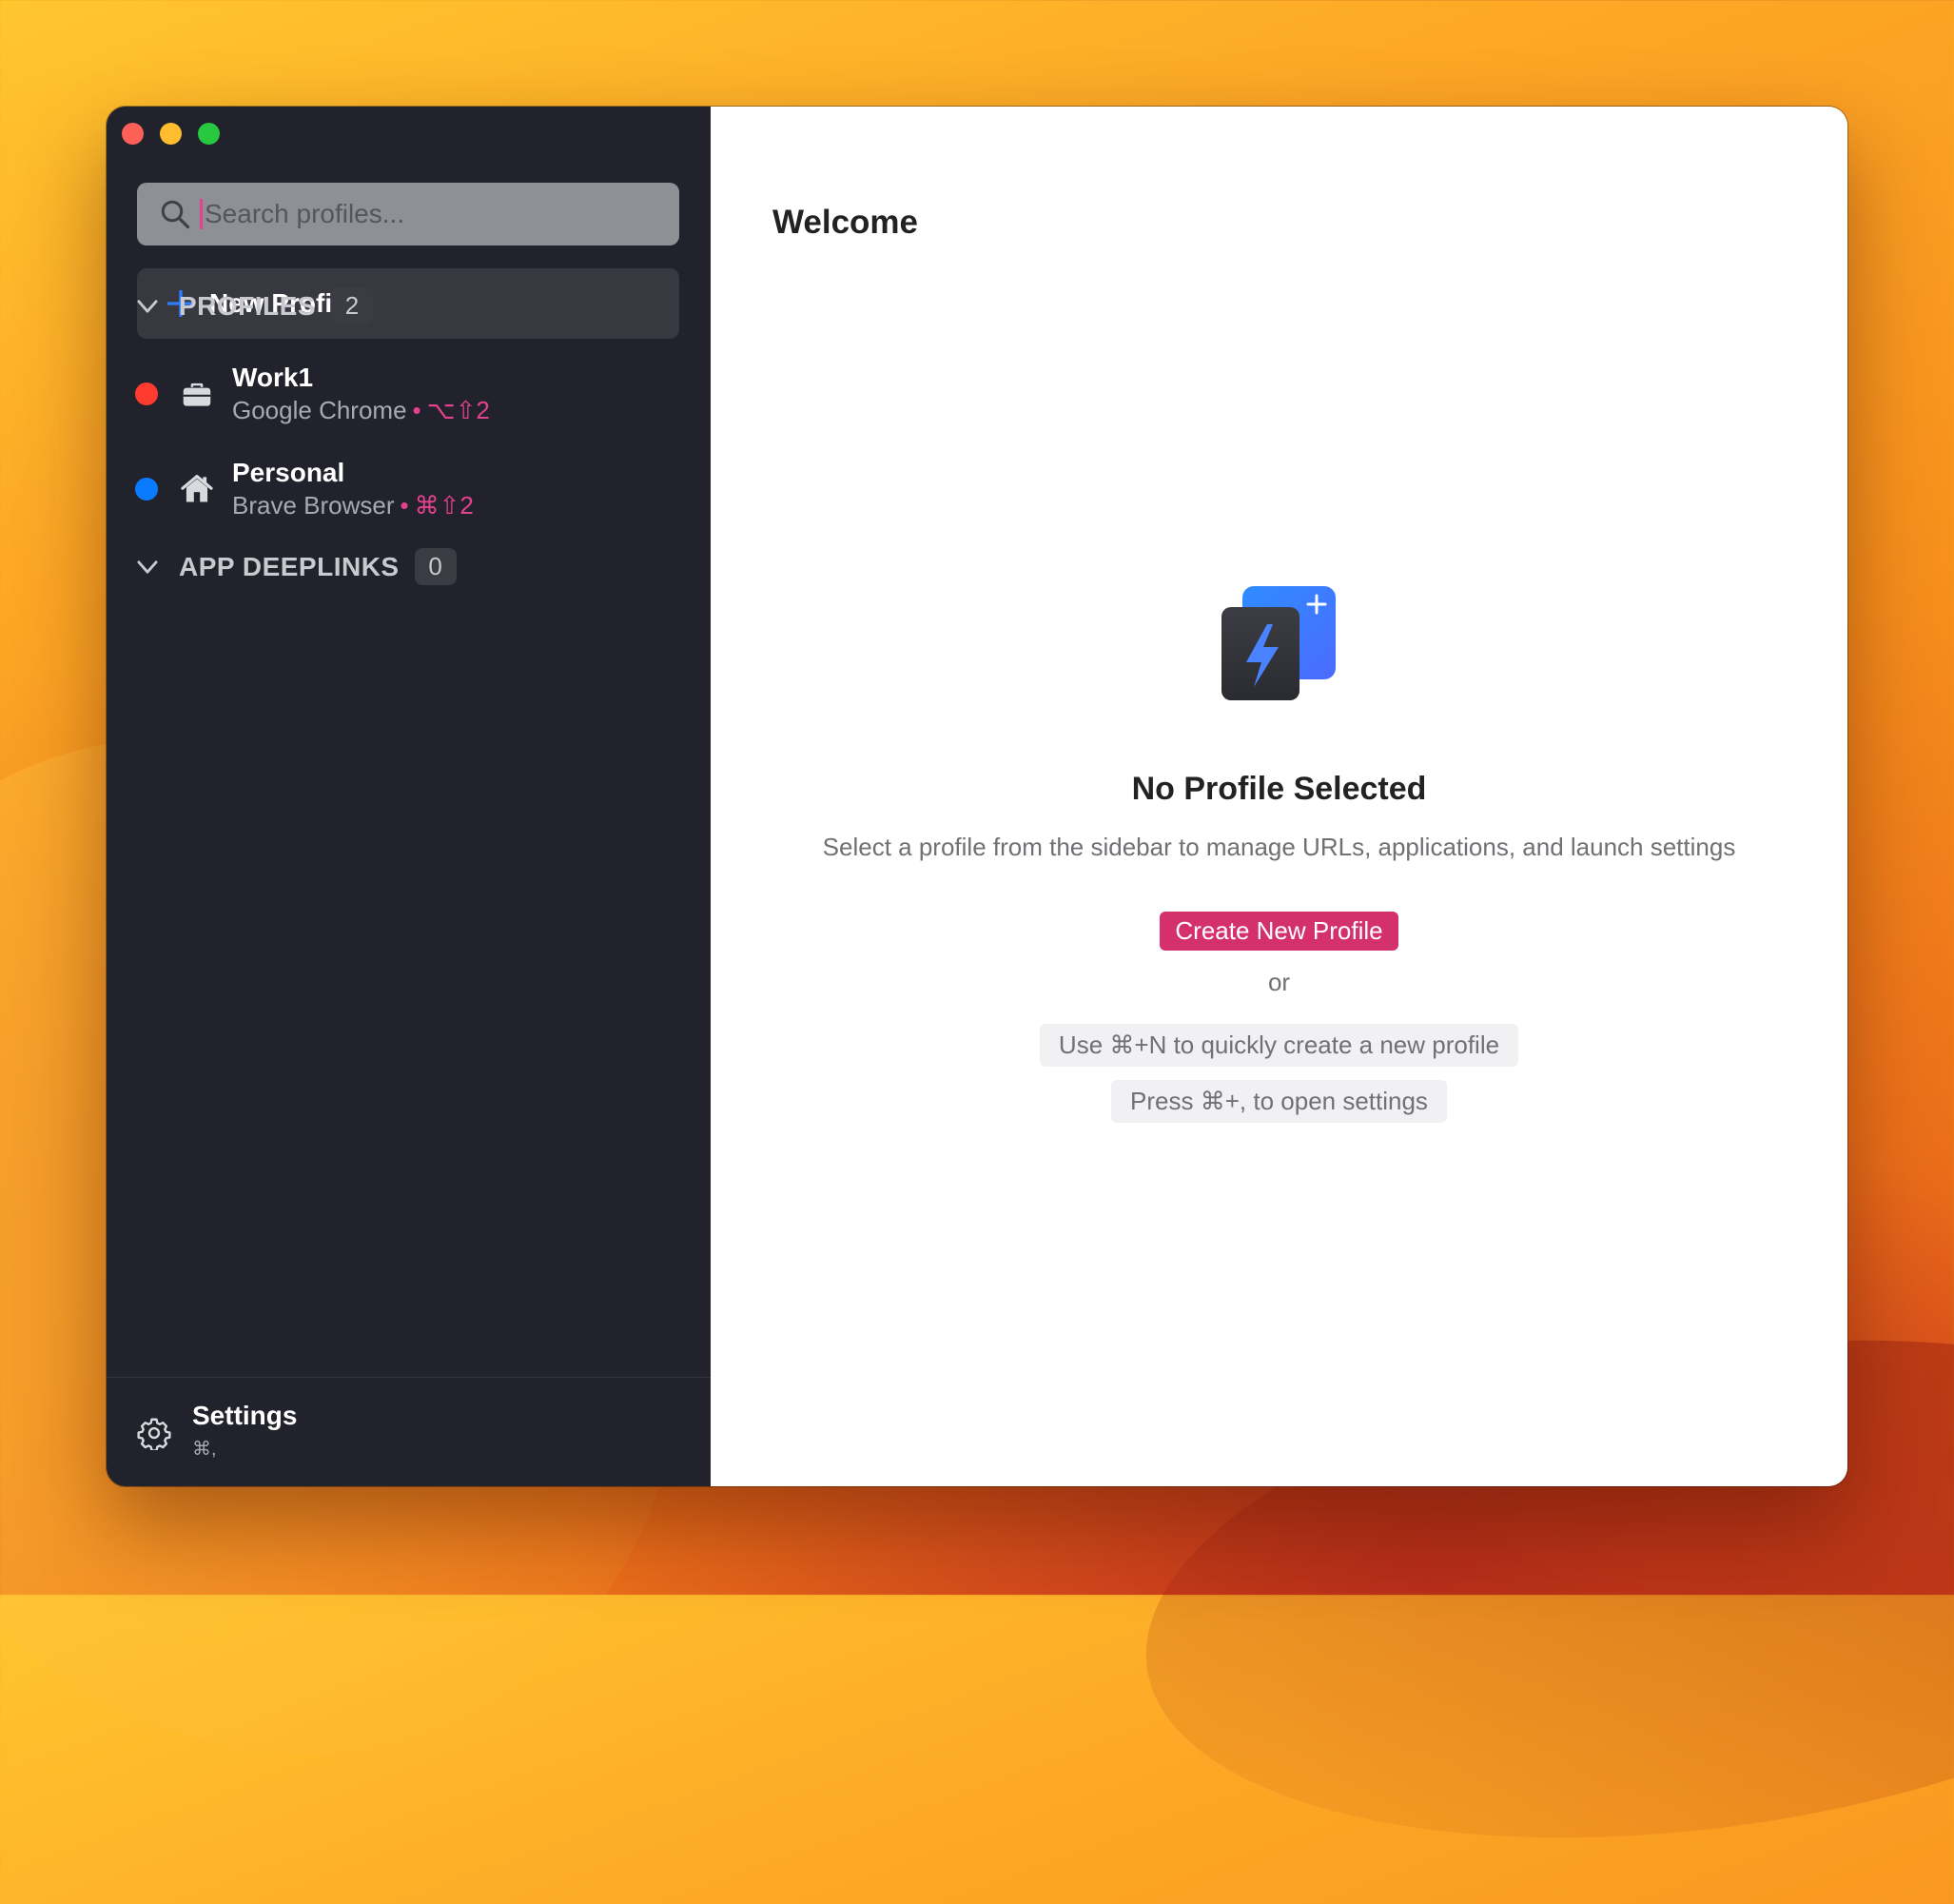 The width and height of the screenshot is (1954, 1904). Describe the element at coordinates (133, 134) in the screenshot. I see `close-window-button` at that location.